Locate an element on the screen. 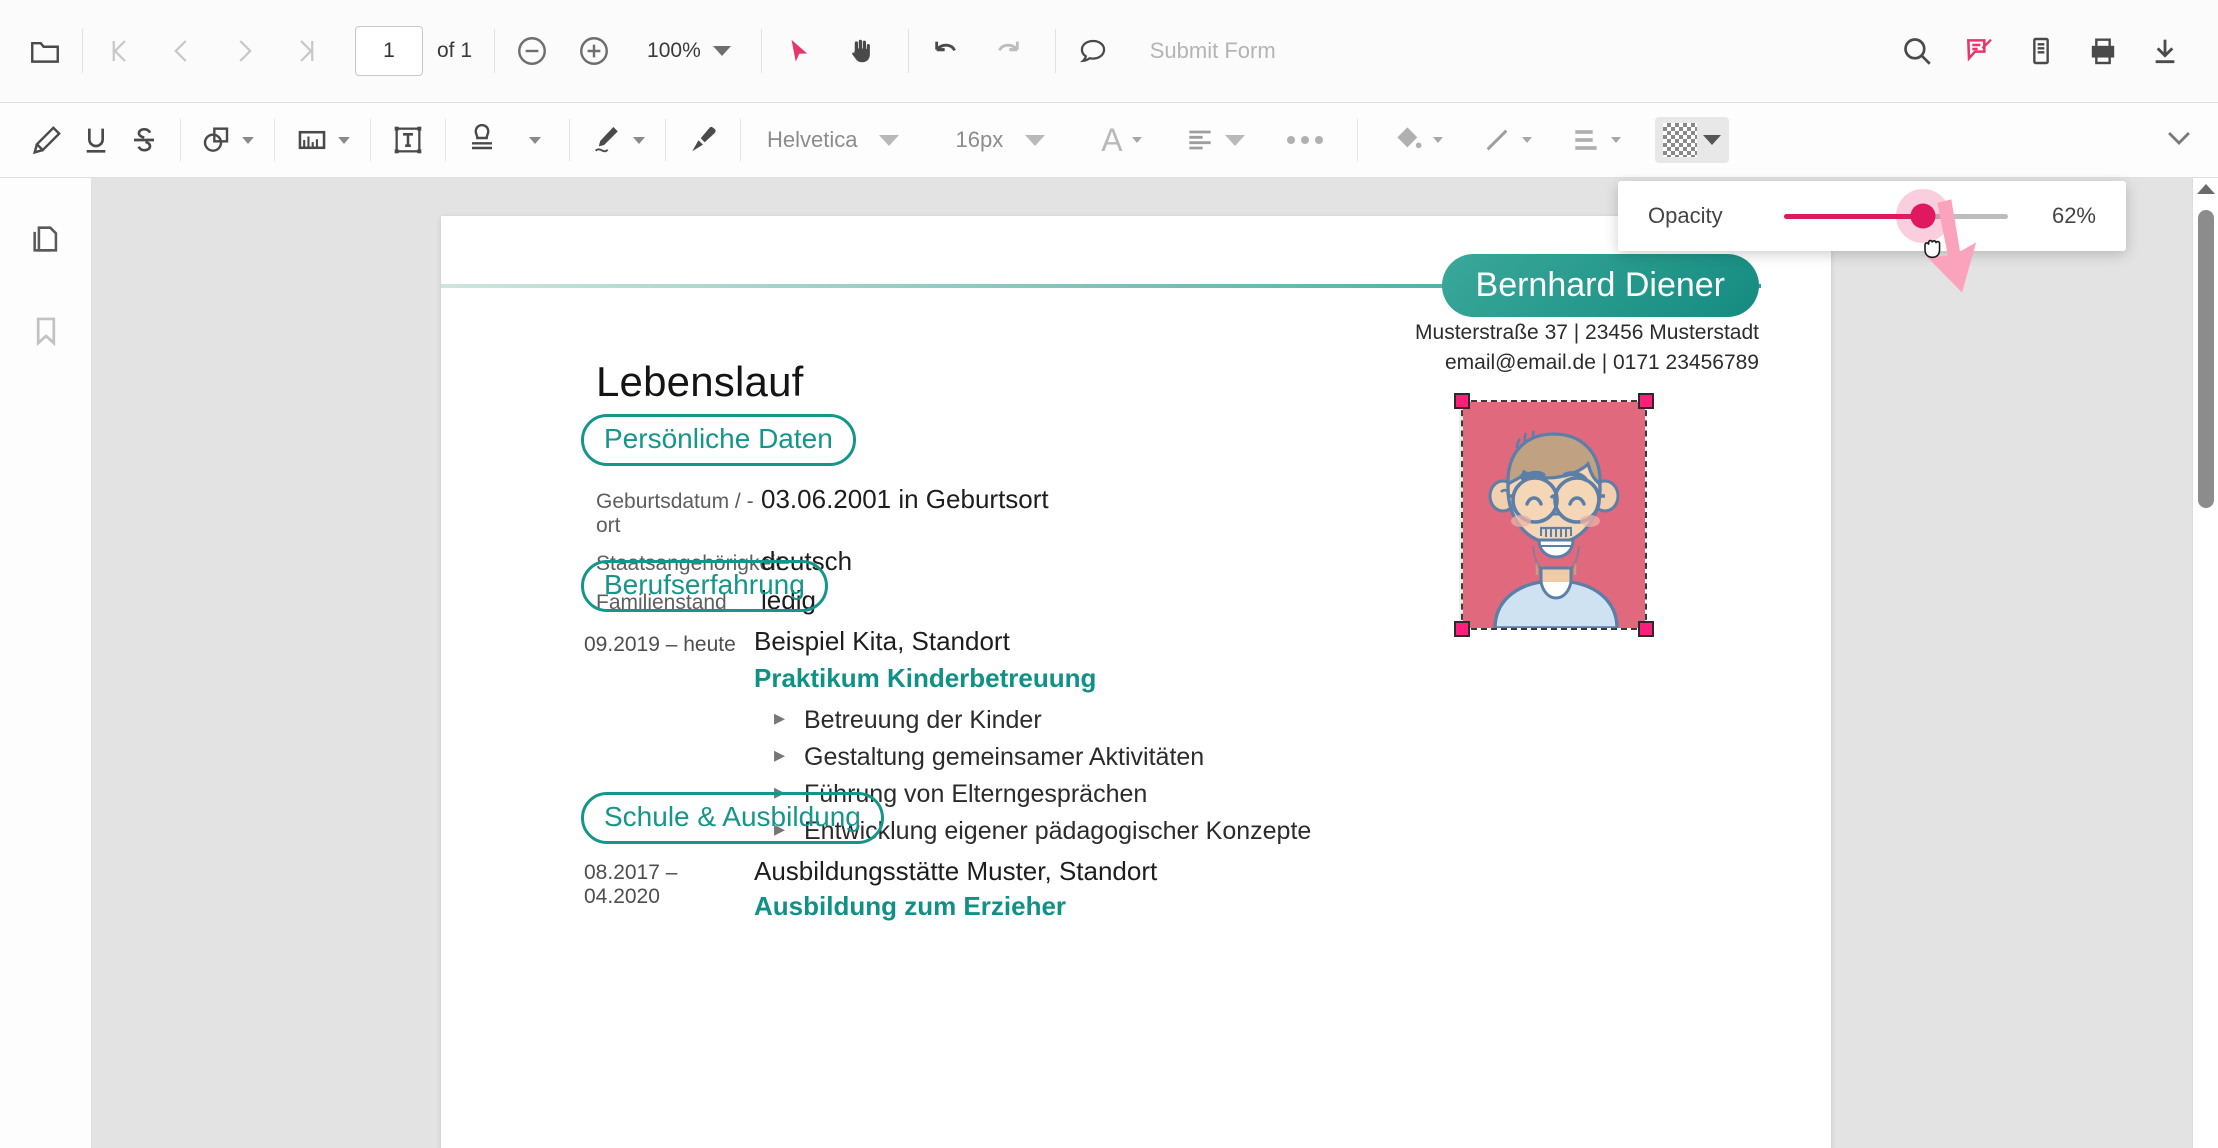 The height and width of the screenshot is (1148, 2218). brush-icon is located at coordinates (703, 140).